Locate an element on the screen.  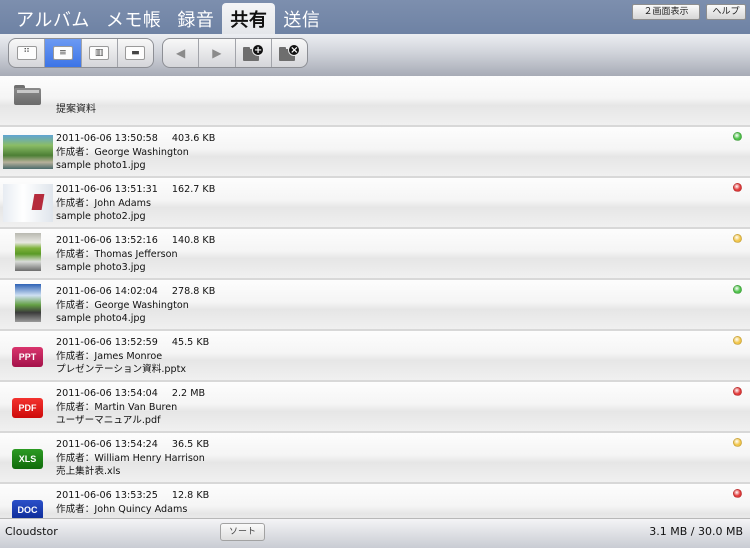
file-date: 2011-06-06 13:52:59 is located at coordinates (107, 342).